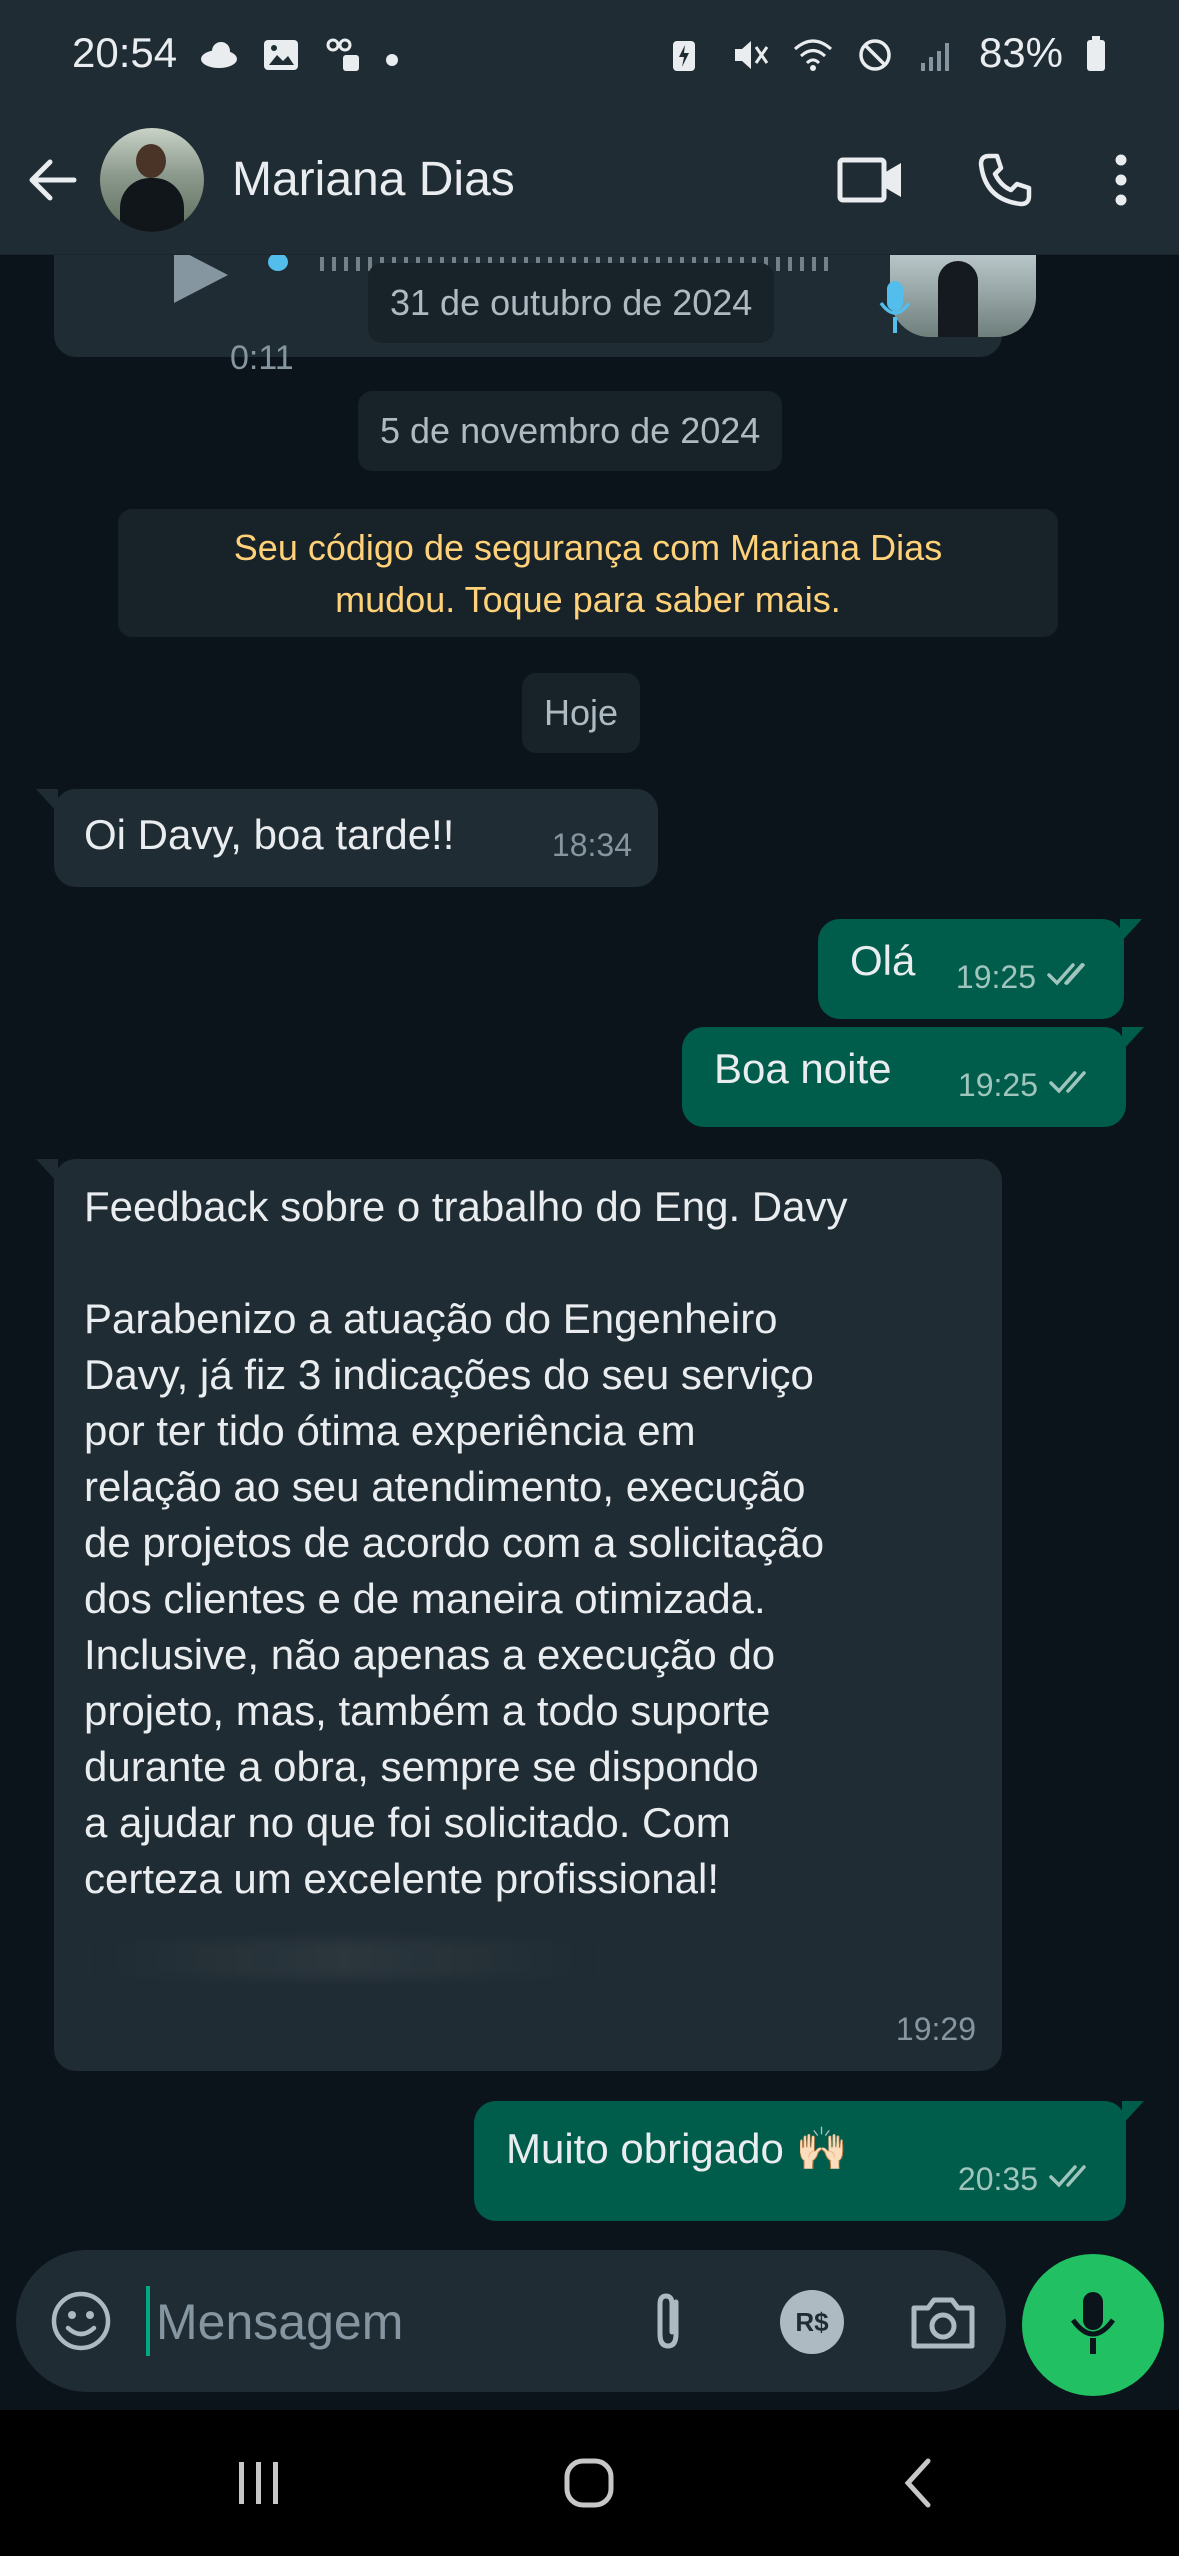 The image size is (1179, 2556). I want to click on more-notifications-dot-icon, so click(392, 53).